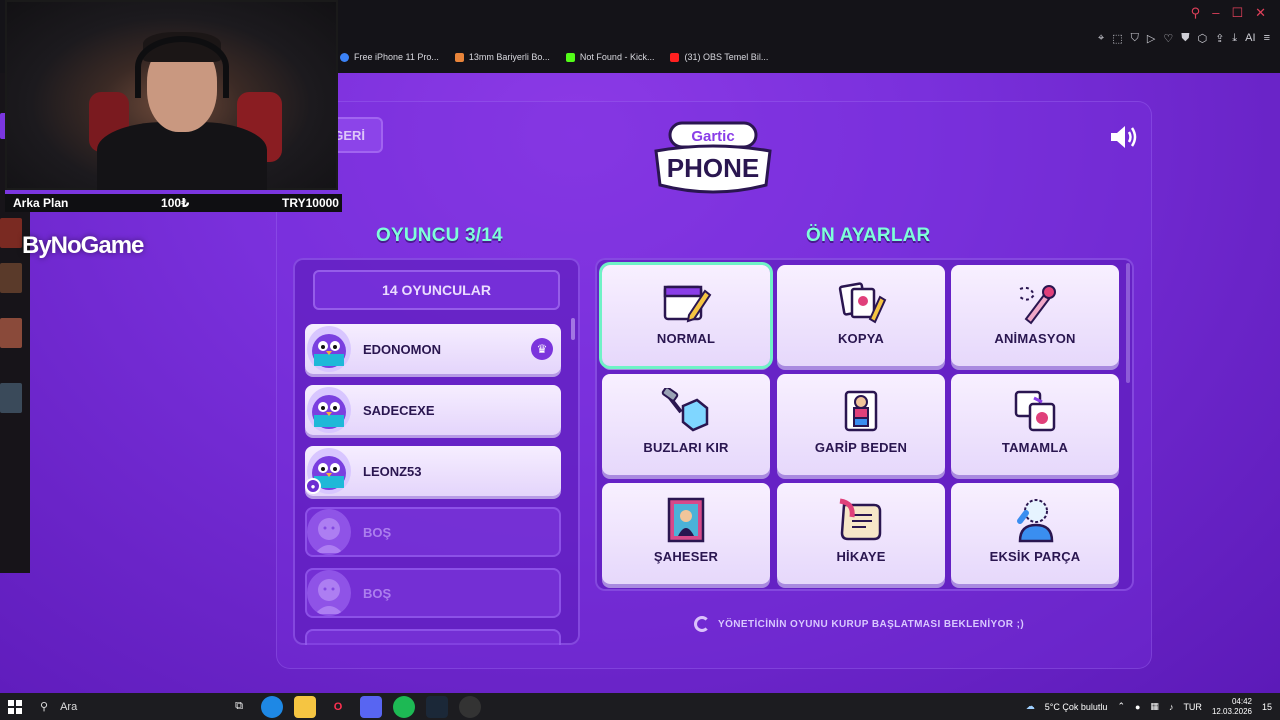 The height and width of the screenshot is (720, 1280). Describe the element at coordinates (713, 168) in the screenshot. I see `logo-bottom-text: PHONE` at that location.